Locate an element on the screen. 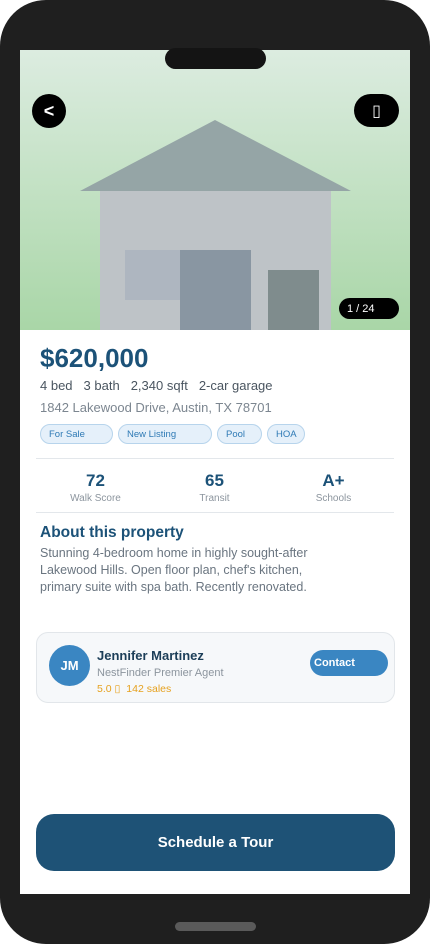 This screenshot has width=430, height=944. tag-new-listing: New Listing is located at coordinates (165, 434).